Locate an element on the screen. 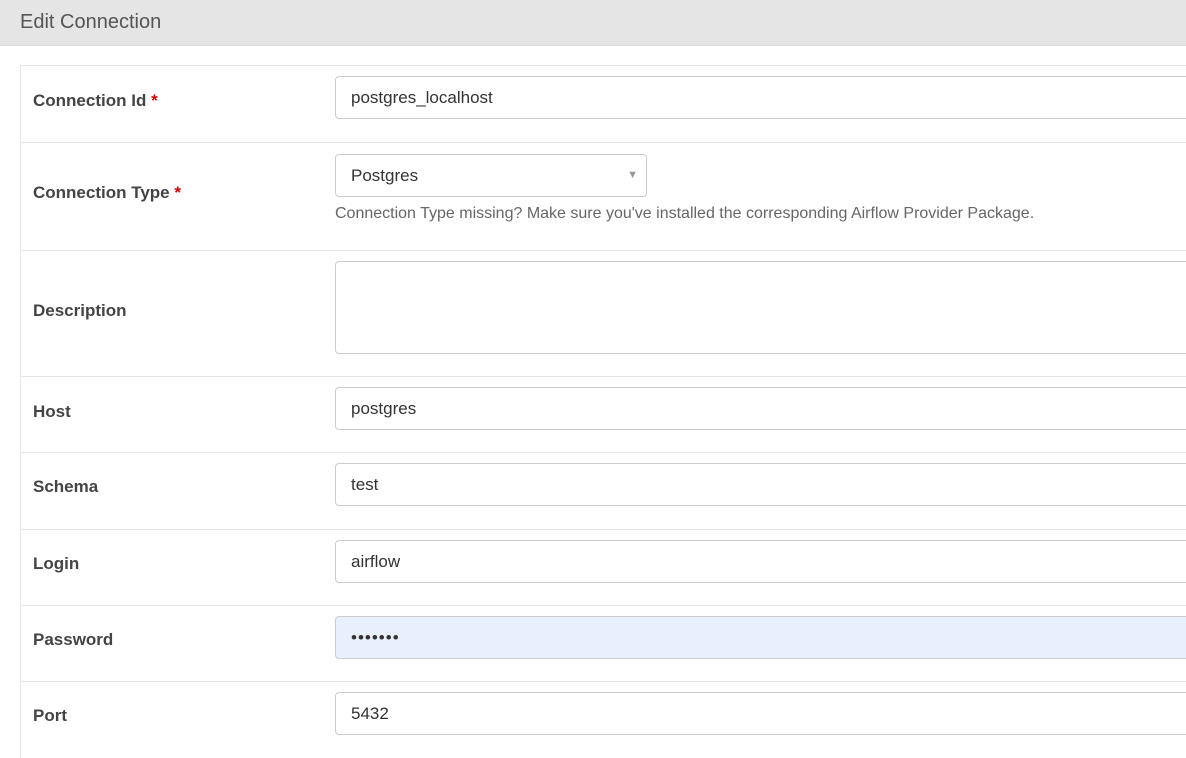  port-label: Port is located at coordinates (50, 715).